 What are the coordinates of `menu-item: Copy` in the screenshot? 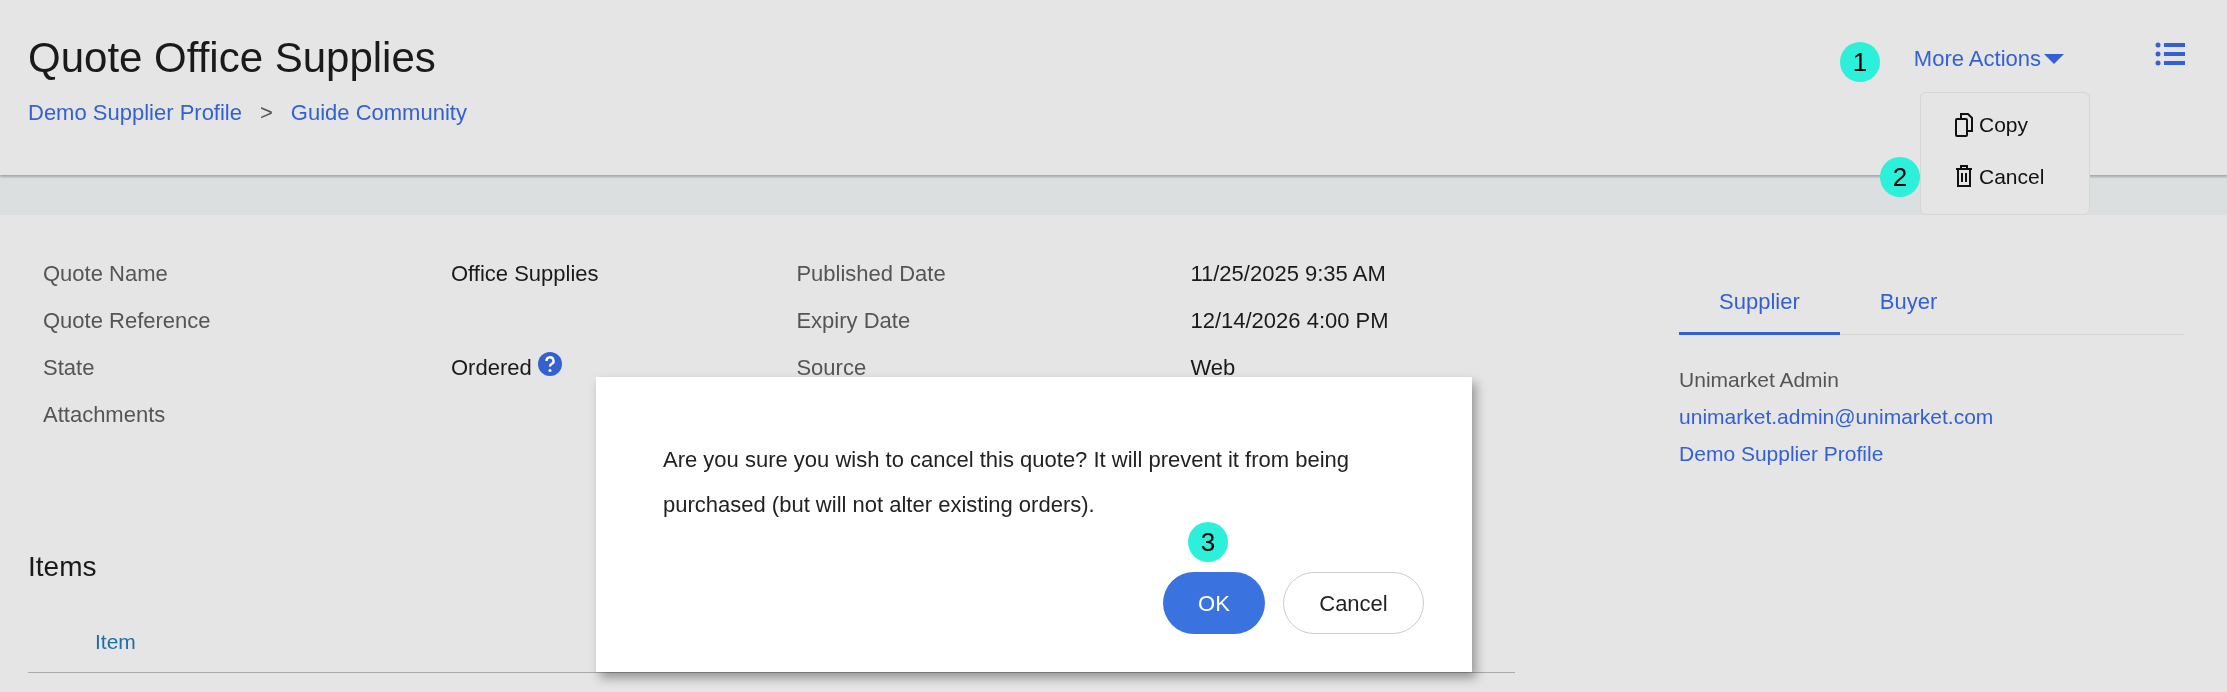 It's located at (2005, 125).